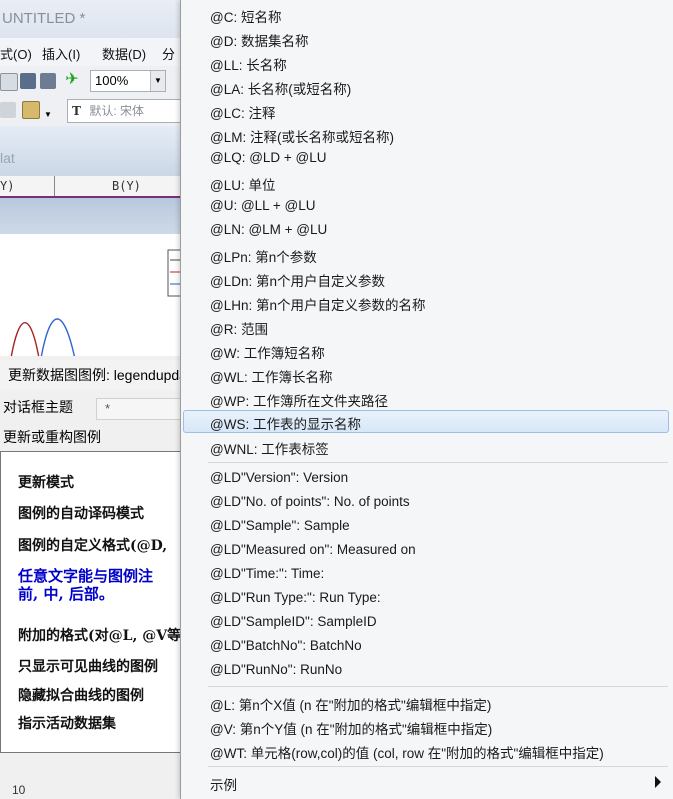 The width and height of the screenshot is (673, 799). What do you see at coordinates (268, 157) in the screenshot?
I see `menu-item-label: @LQ: @LD + @LU` at bounding box center [268, 157].